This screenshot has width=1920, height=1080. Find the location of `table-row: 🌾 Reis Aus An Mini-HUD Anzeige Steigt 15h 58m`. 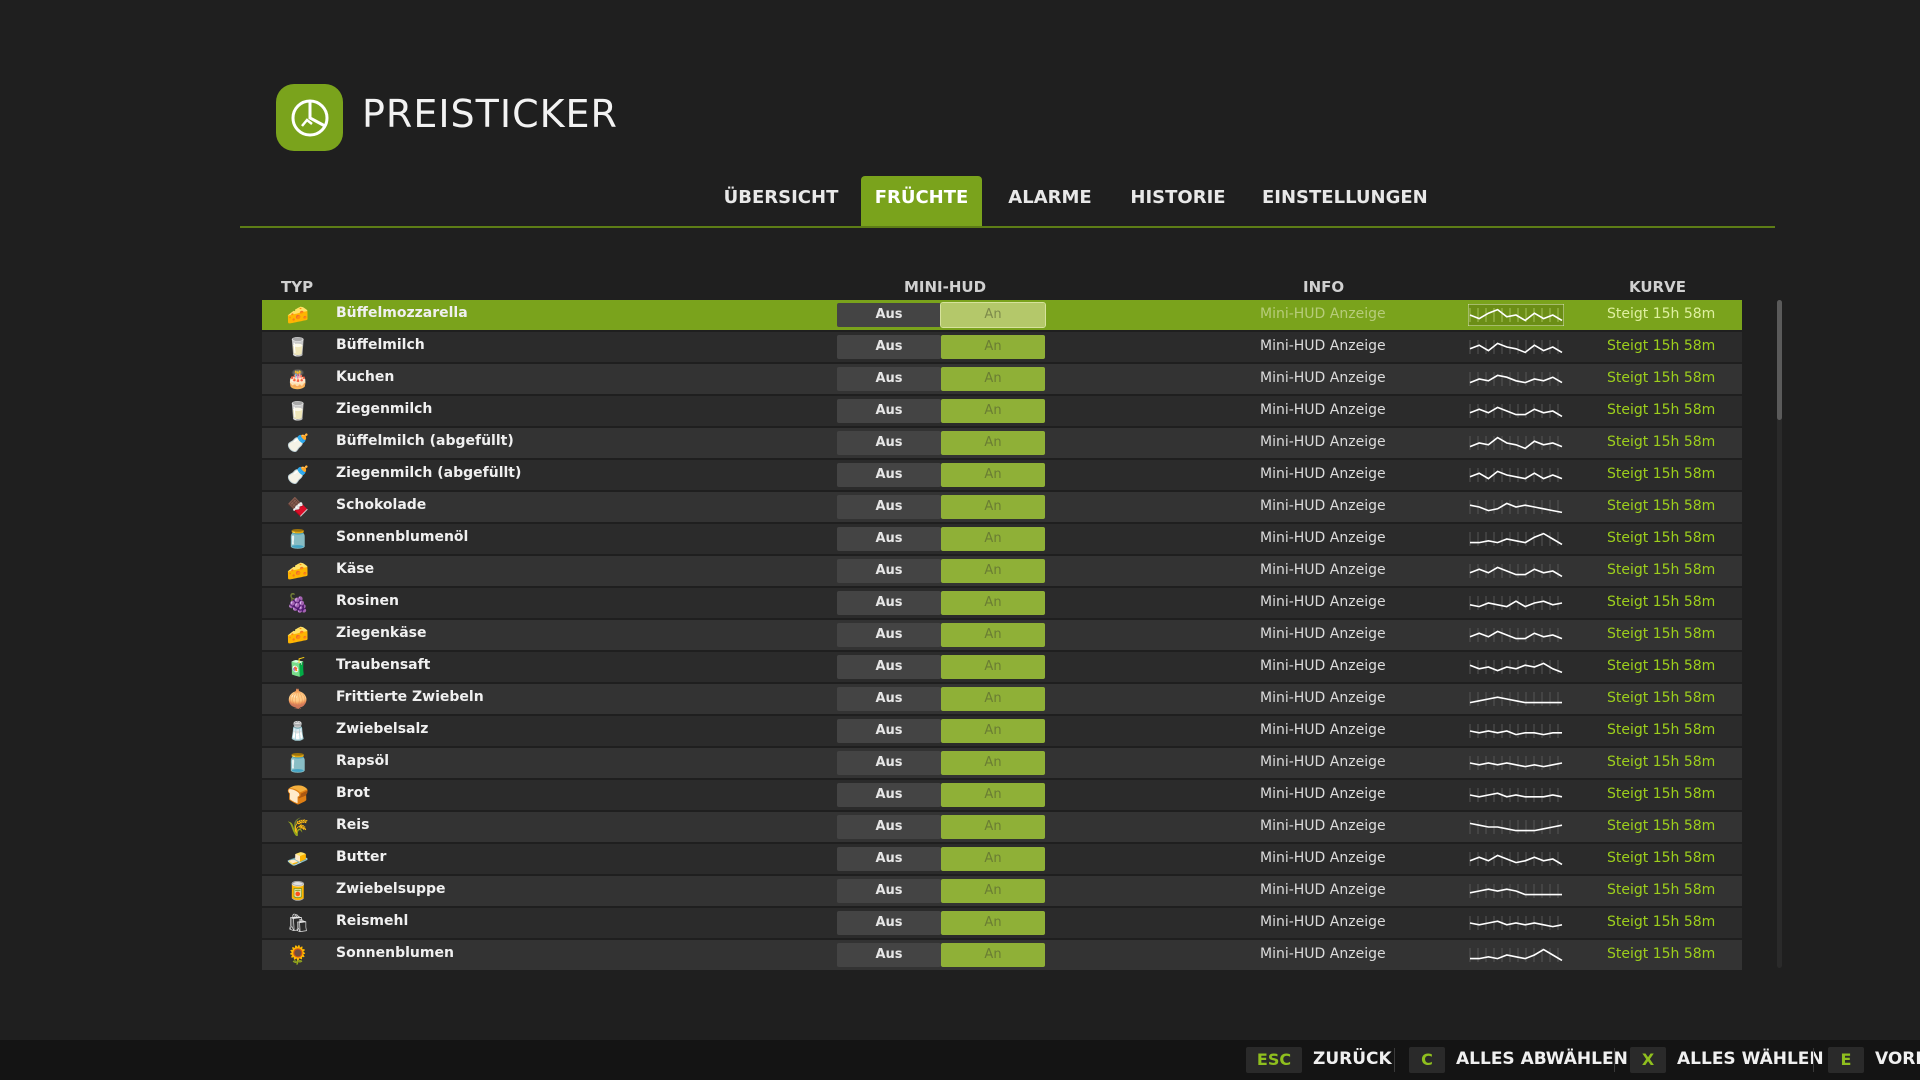

table-row: 🌾 Reis Aus An Mini-HUD Anzeige Steigt 15h 58m is located at coordinates (1002, 827).